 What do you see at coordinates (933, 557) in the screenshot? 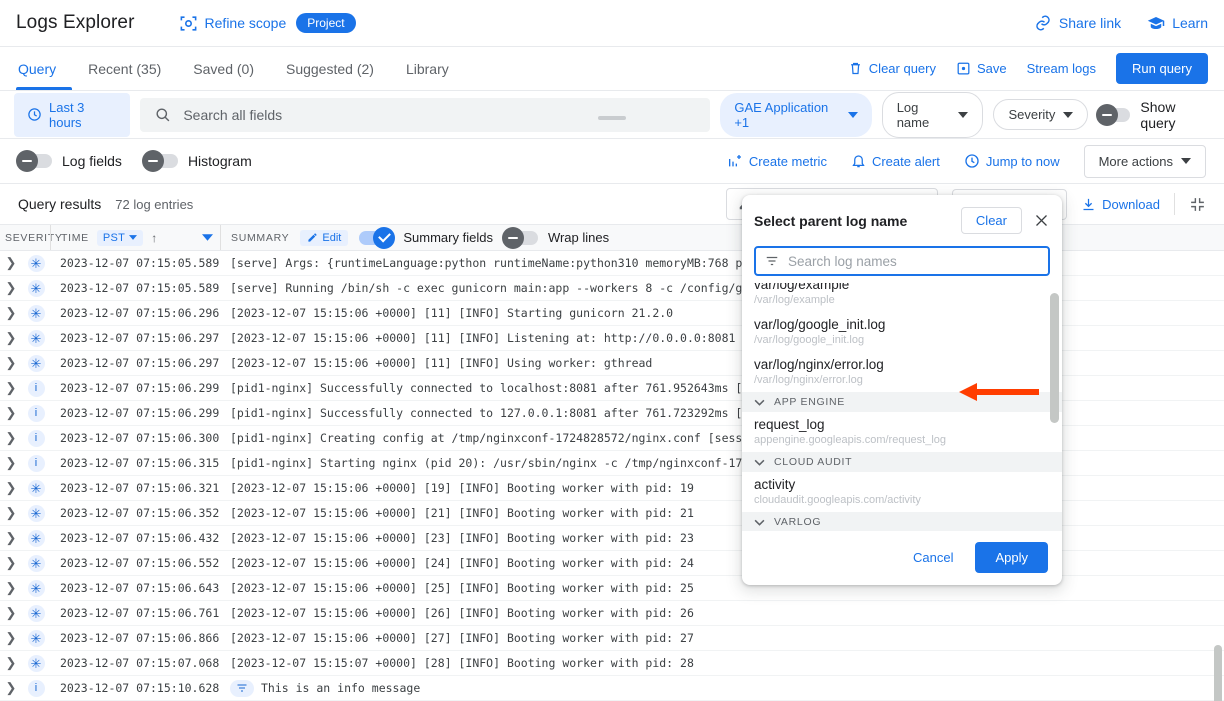
I see `cancel-button: Cancel` at bounding box center [933, 557].